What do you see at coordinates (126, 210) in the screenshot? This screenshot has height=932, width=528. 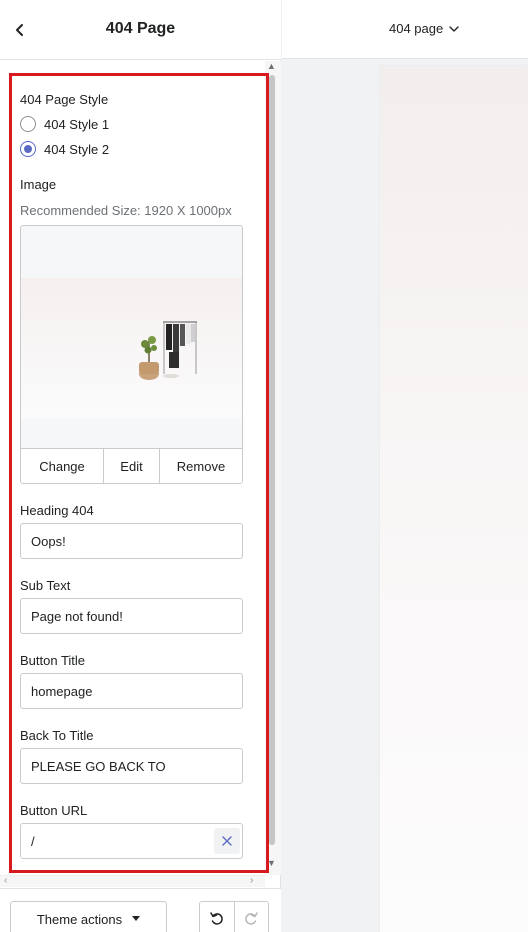 I see `image-help-text: Recommended Size: 1920 X 1000px` at bounding box center [126, 210].